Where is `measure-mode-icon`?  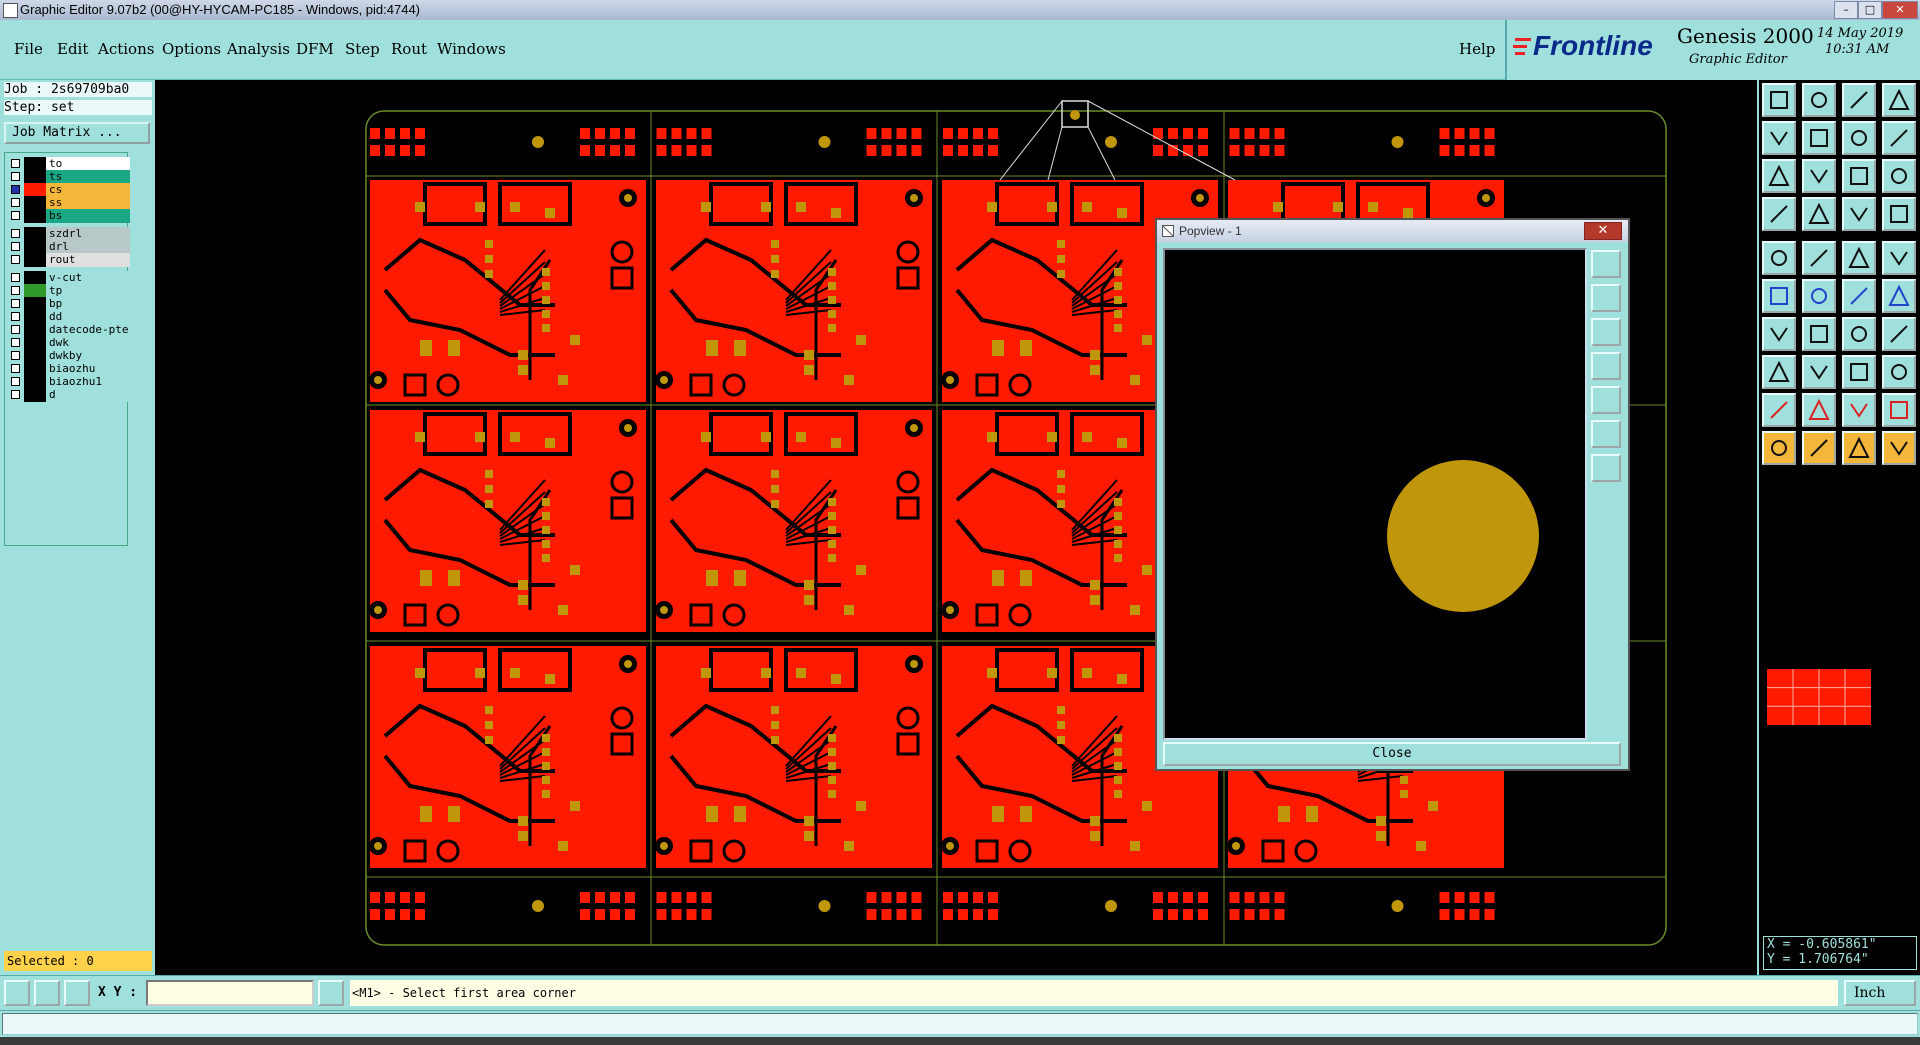 measure-mode-icon is located at coordinates (47, 993).